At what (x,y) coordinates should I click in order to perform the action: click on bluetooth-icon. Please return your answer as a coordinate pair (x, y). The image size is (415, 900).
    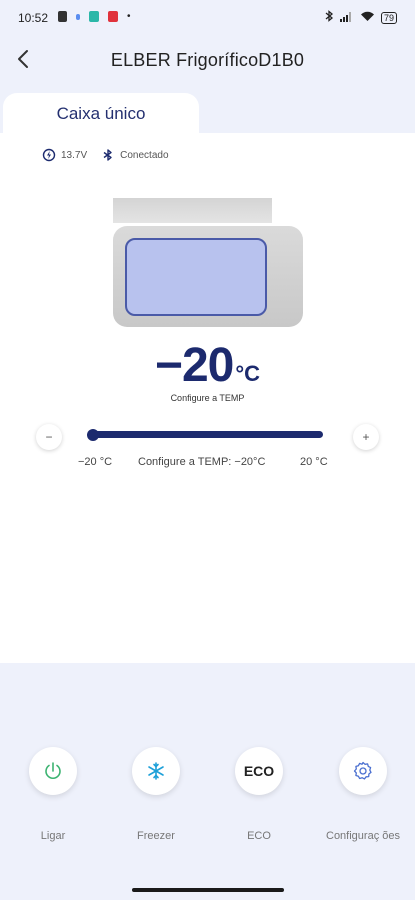
    Looking at the image, I should click on (107, 155).